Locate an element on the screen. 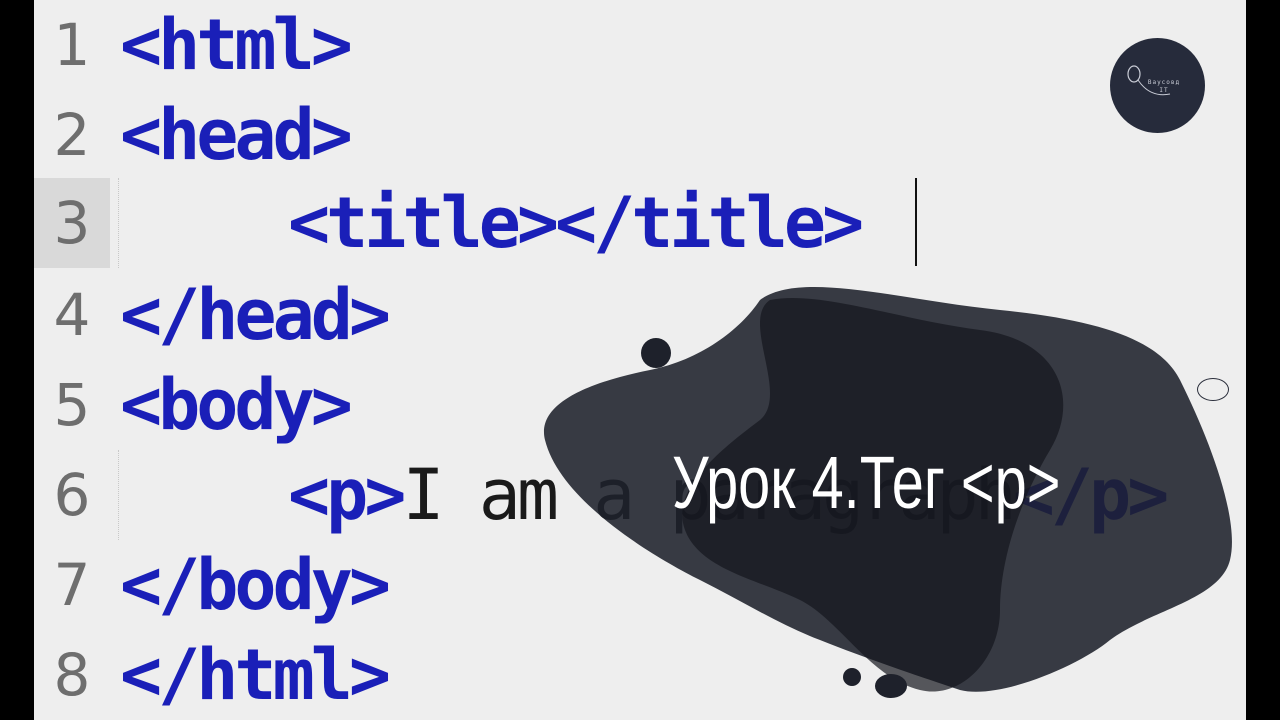 The width and height of the screenshot is (1280, 720). code-line-6: 6 <p>I am a paragraph</p> is located at coordinates (640, 495).